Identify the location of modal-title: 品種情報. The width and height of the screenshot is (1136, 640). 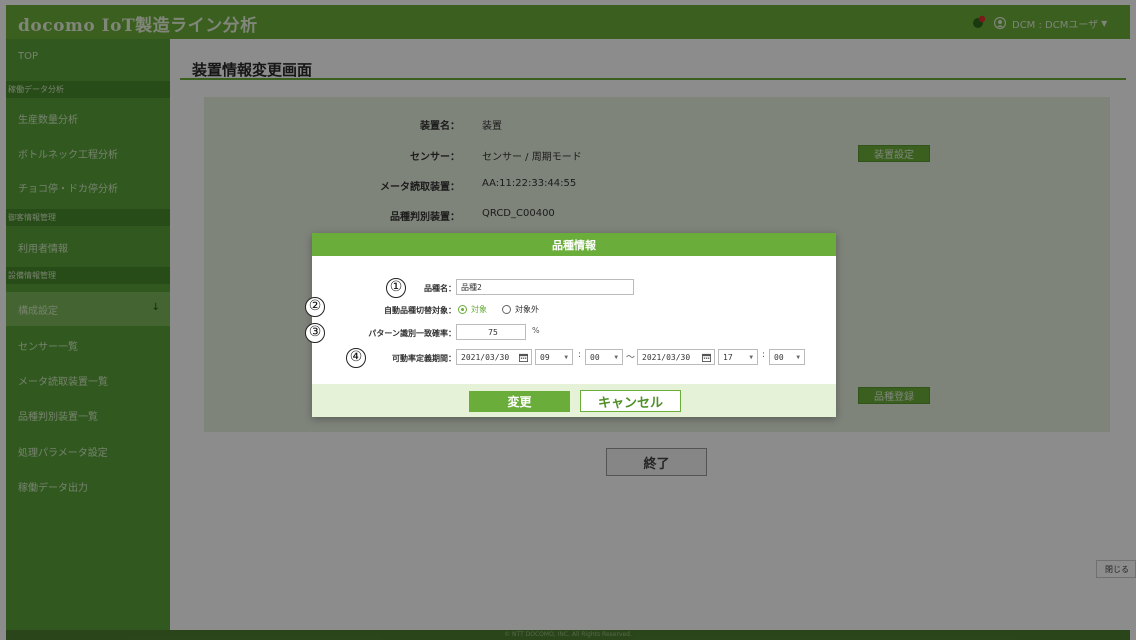
(574, 244).